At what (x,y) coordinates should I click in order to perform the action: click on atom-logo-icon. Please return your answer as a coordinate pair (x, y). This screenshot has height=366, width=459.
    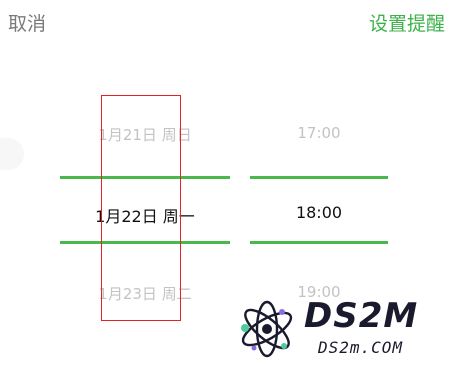
    Looking at the image, I should click on (267, 329).